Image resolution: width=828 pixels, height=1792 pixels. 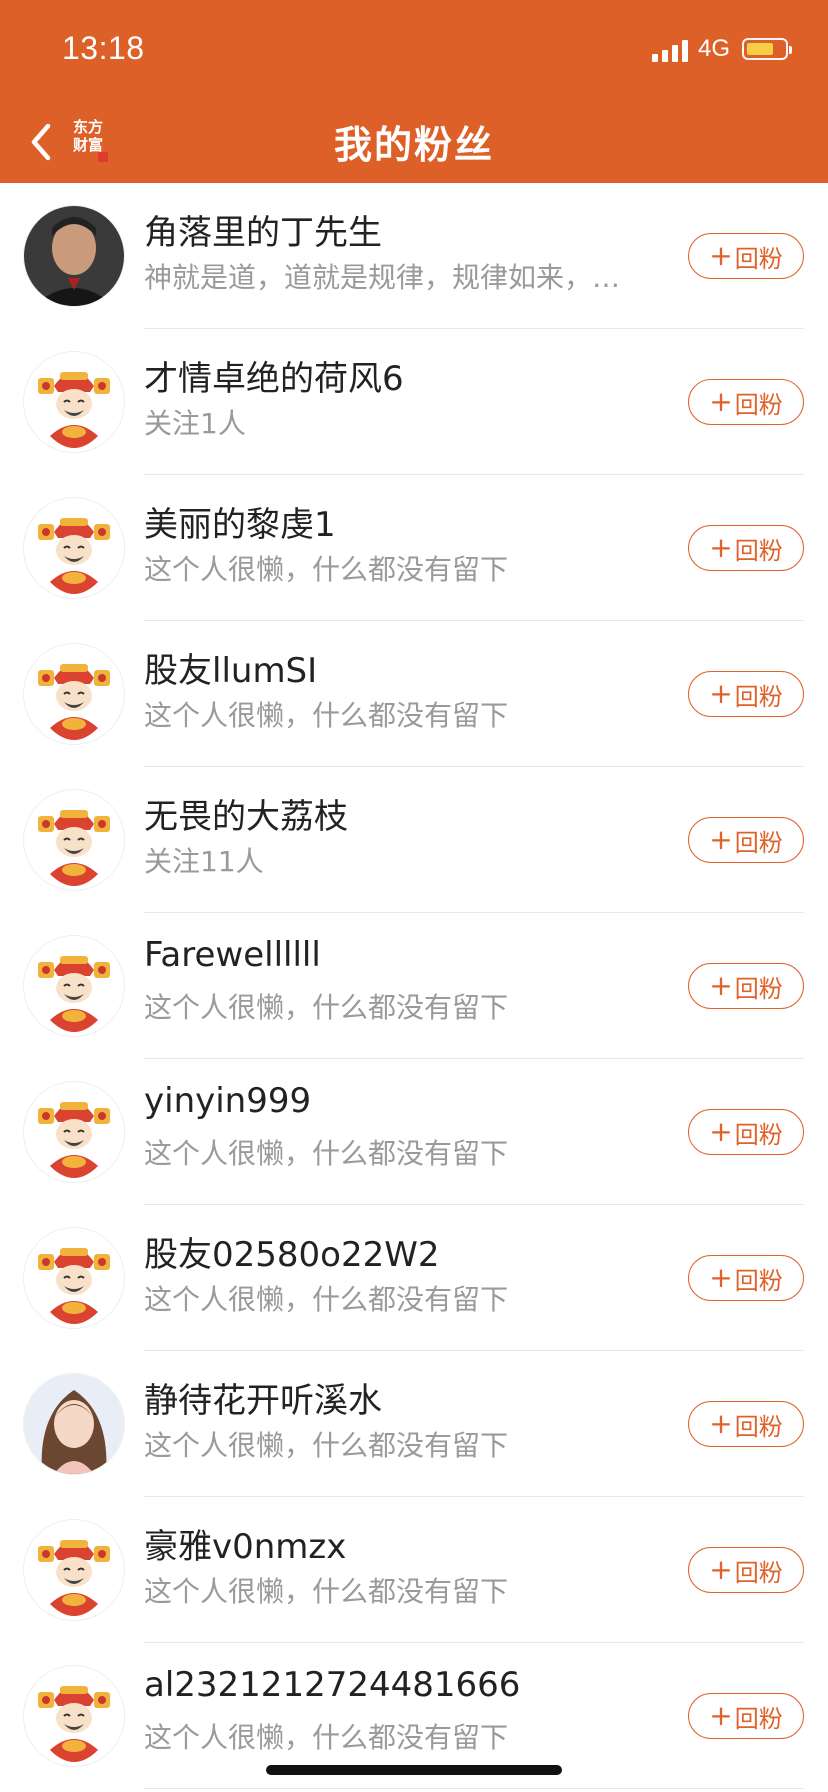 I want to click on fan-name: 股友llumSI, so click(x=230, y=667).